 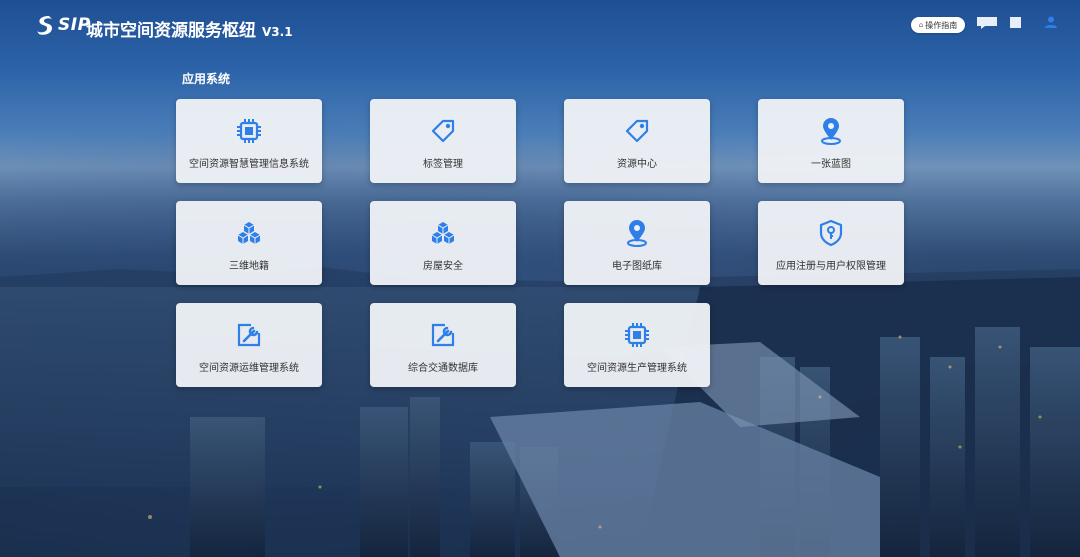 What do you see at coordinates (249, 164) in the screenshot?
I see `app-tile-label: 空间资源智慧管理信息系统` at bounding box center [249, 164].